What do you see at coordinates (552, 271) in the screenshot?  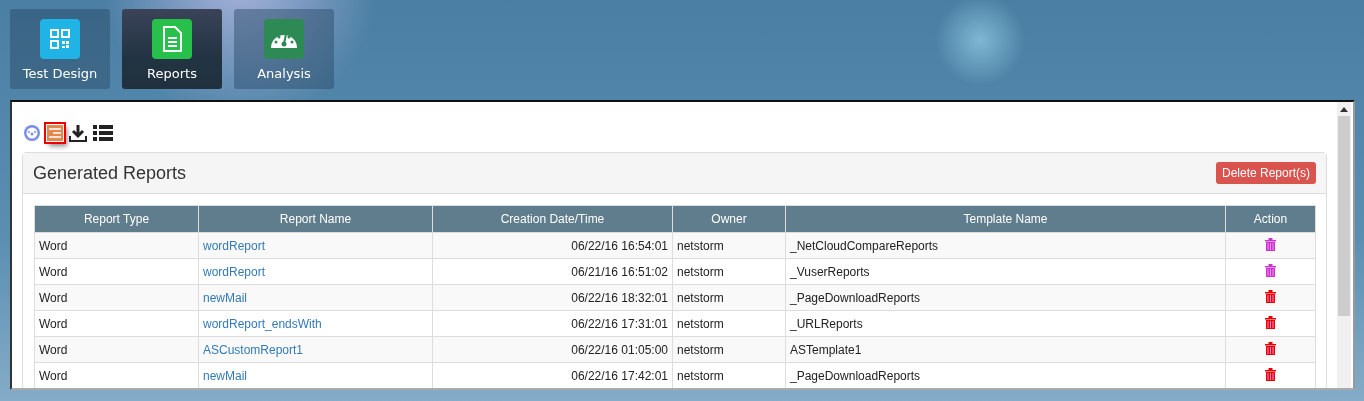 I see `table-cell: 06/21/16 16:51:02` at bounding box center [552, 271].